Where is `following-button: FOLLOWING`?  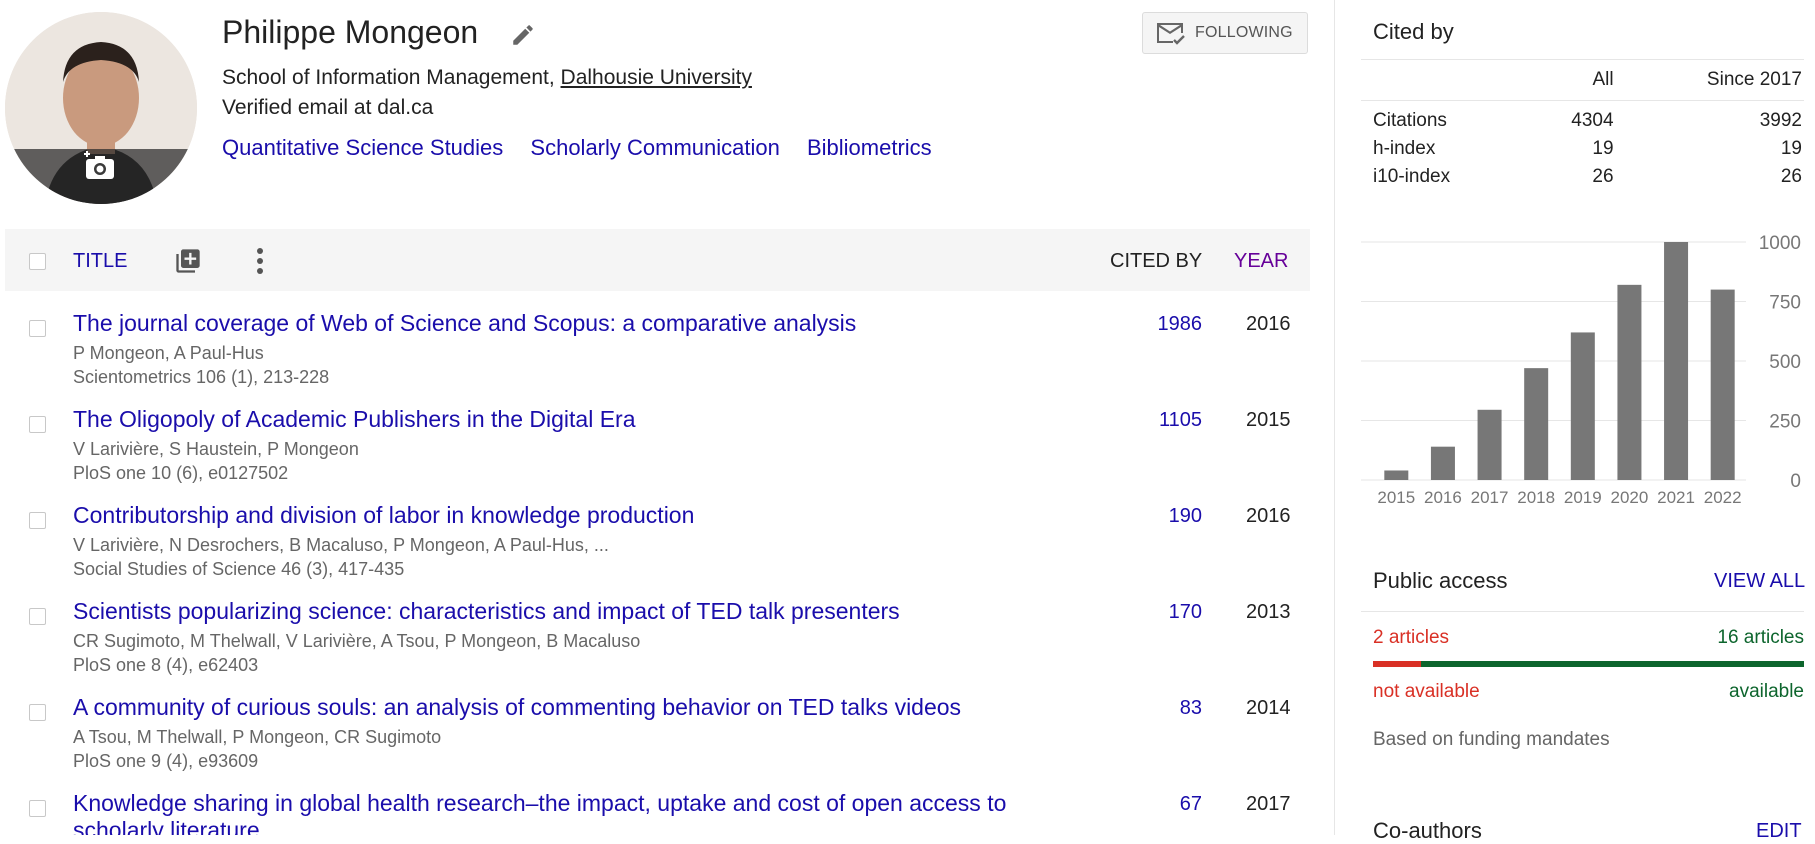
following-button: FOLLOWING is located at coordinates (1225, 33).